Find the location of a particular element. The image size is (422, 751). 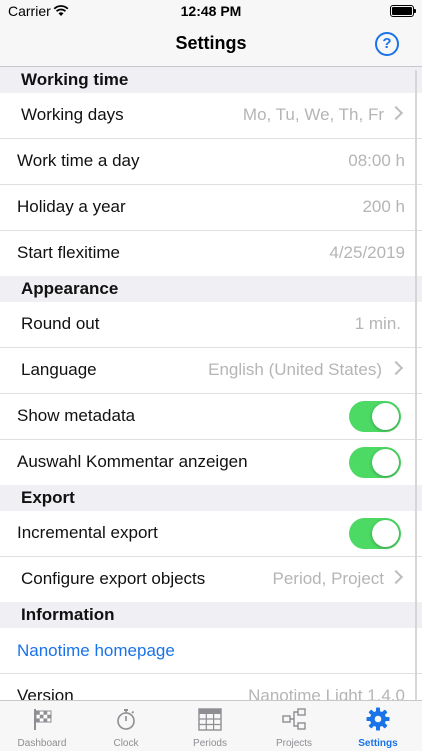

calendar-grid-icon is located at coordinates (210, 719).